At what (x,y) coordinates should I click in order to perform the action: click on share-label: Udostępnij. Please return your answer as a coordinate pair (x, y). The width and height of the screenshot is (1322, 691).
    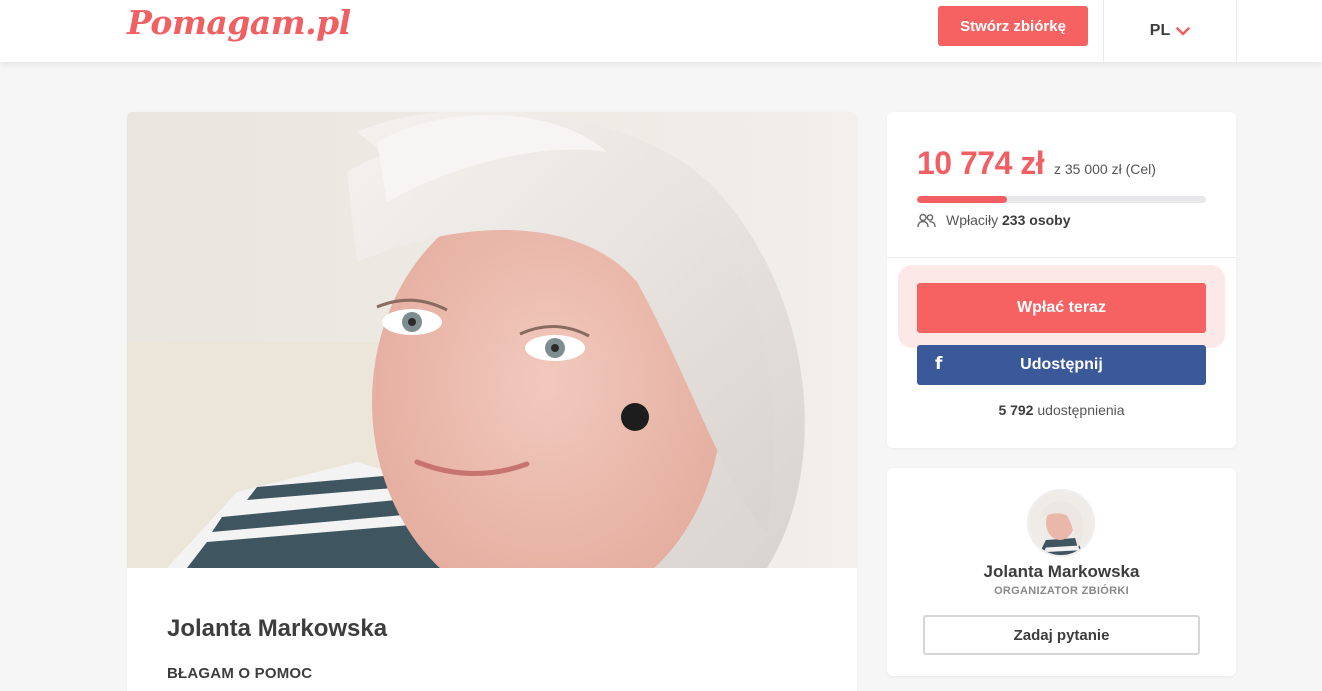
    Looking at the image, I should click on (1061, 364).